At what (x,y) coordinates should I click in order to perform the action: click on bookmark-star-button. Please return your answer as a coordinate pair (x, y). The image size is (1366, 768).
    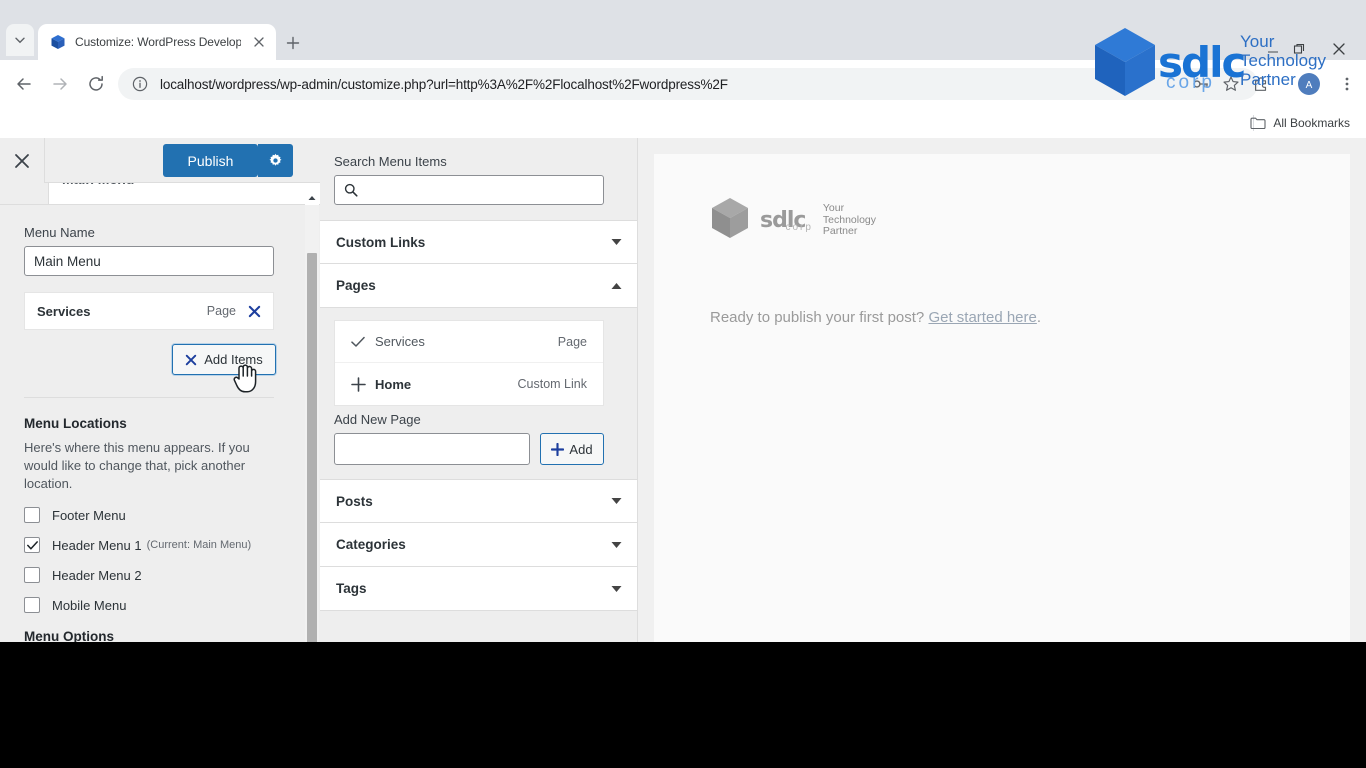
    Looking at the image, I should click on (1231, 84).